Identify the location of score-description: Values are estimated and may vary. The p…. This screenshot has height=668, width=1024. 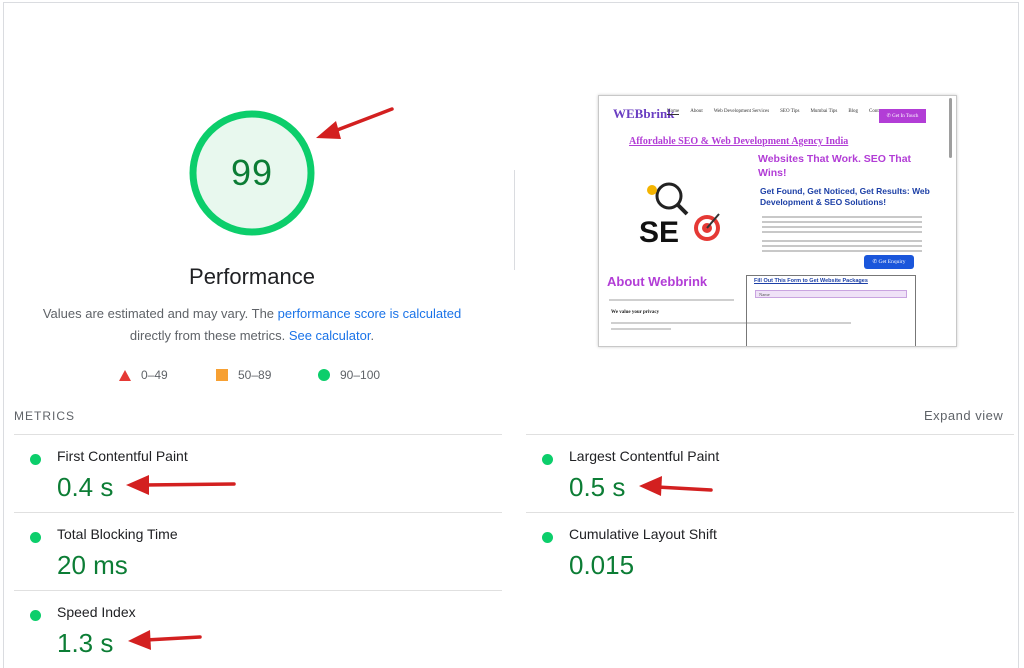
(252, 325).